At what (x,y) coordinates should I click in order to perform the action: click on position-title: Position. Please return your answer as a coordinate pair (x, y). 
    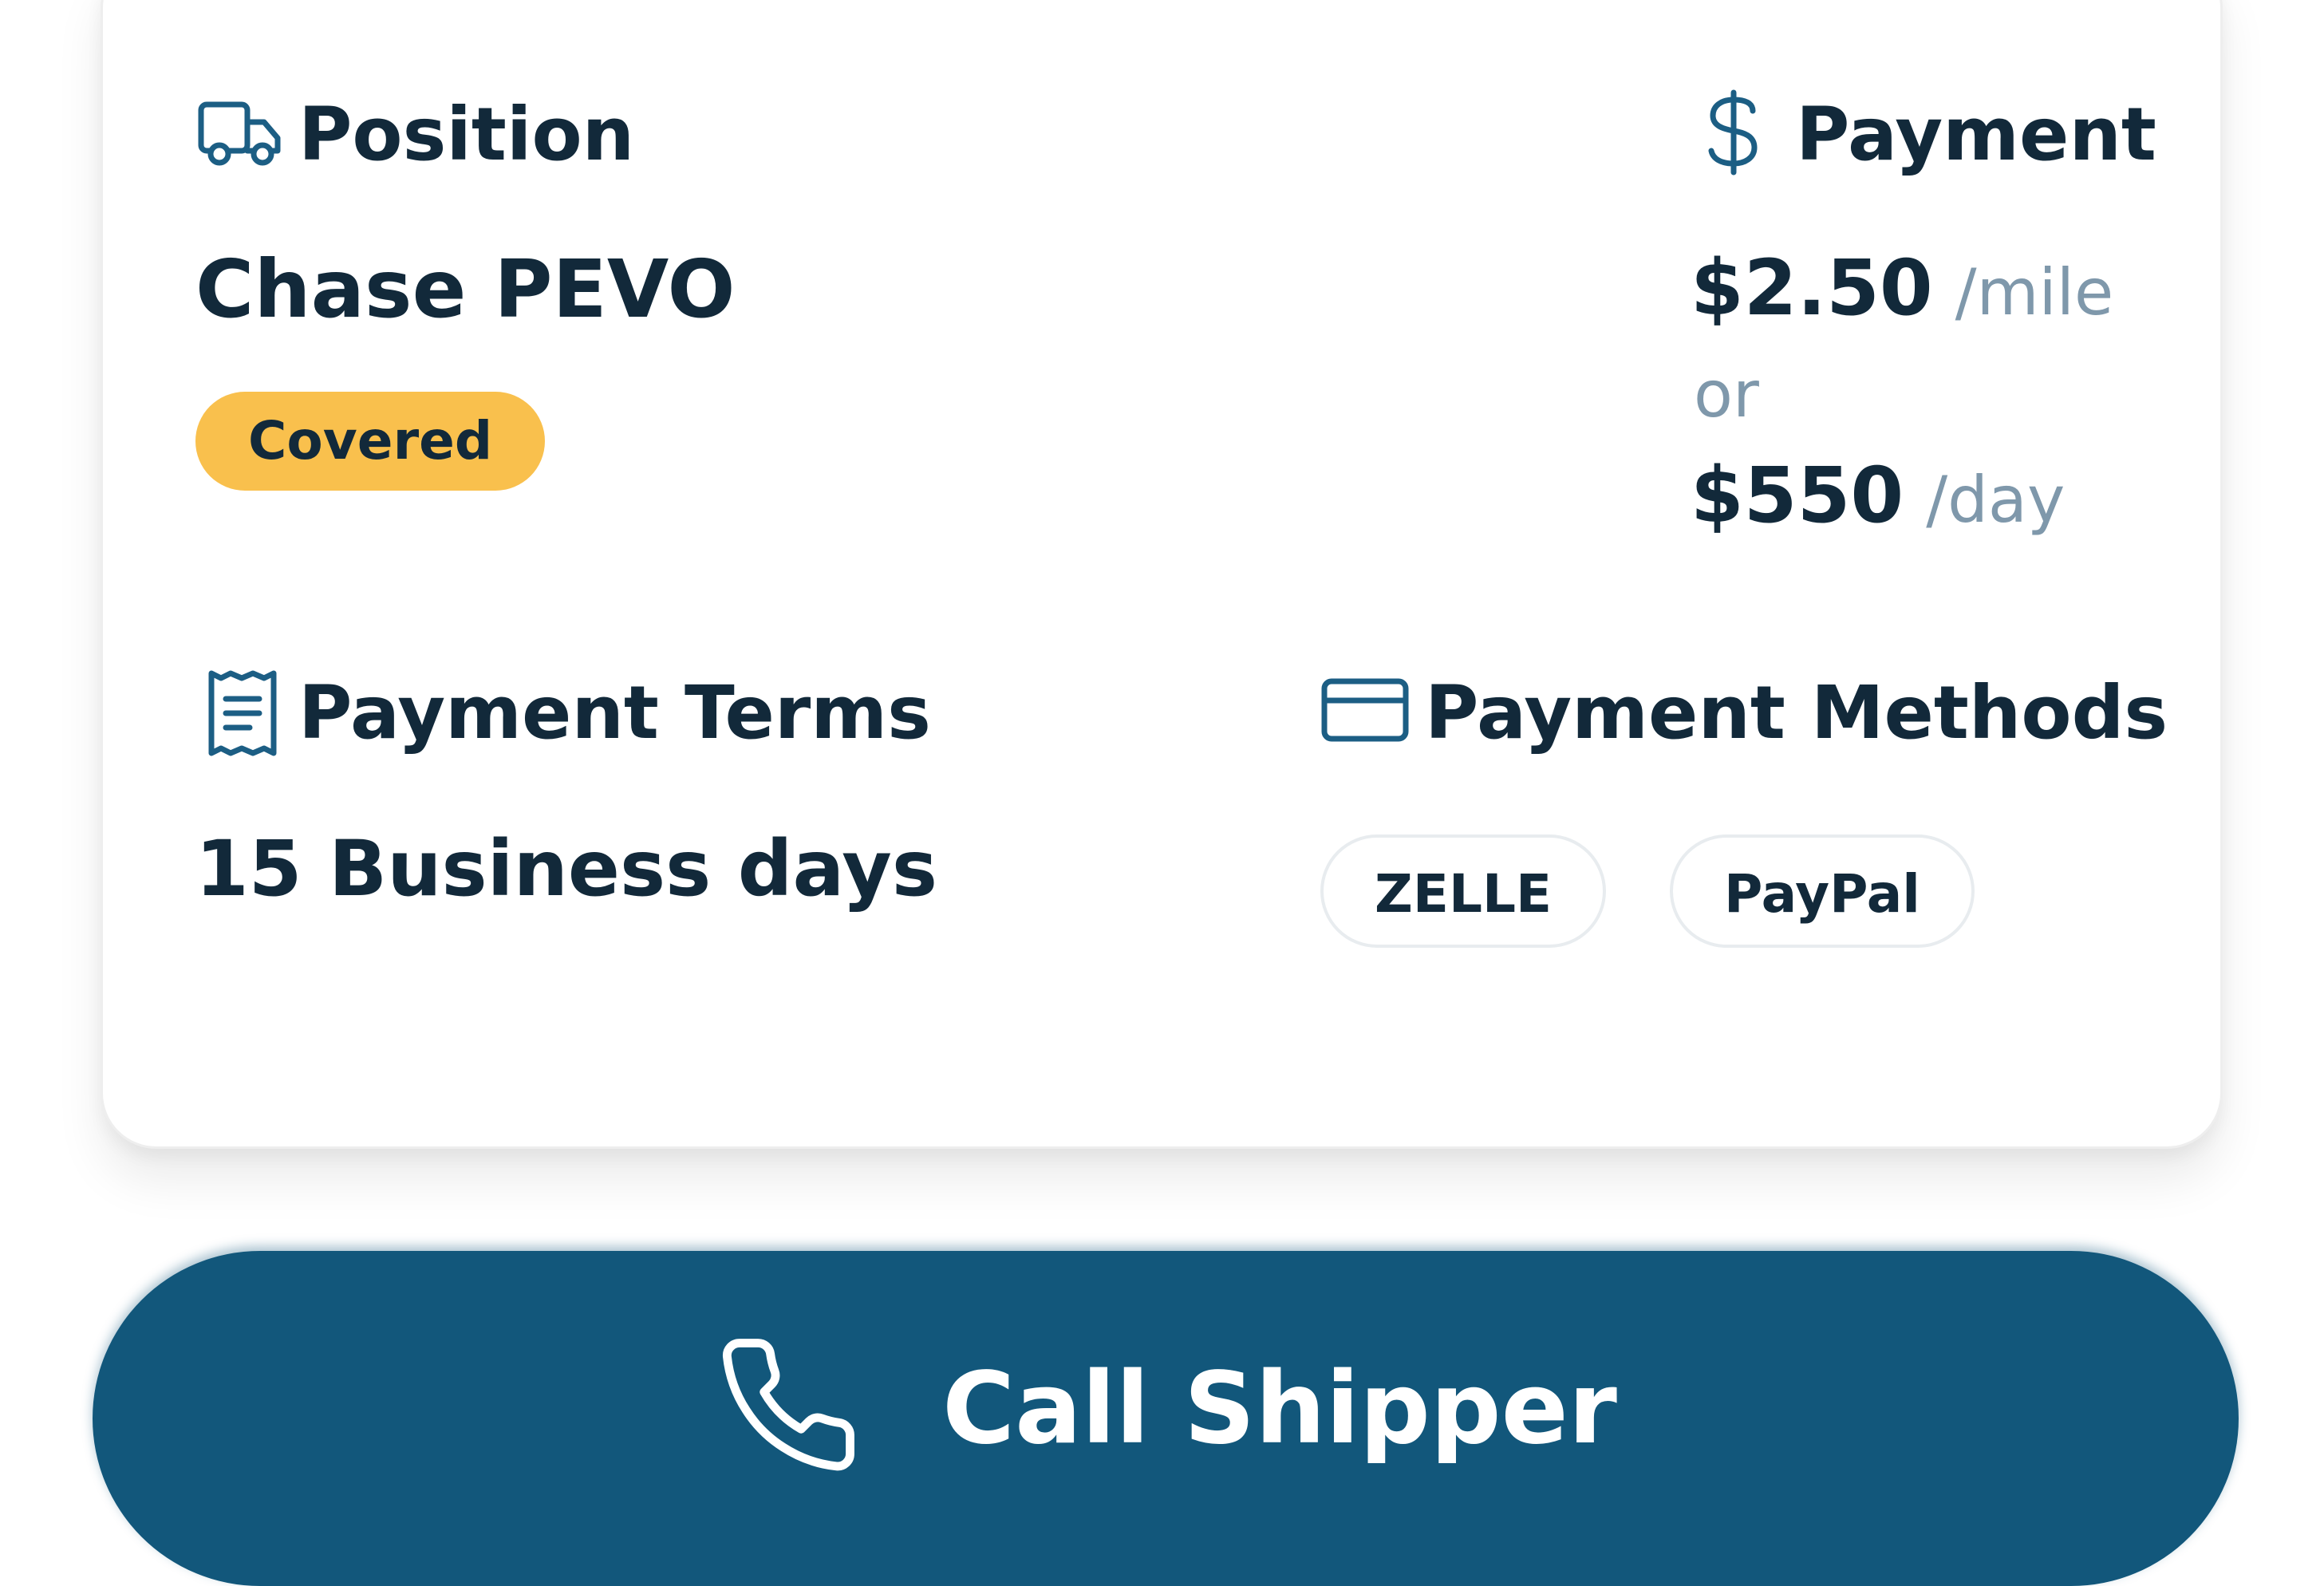
    Looking at the image, I should click on (466, 134).